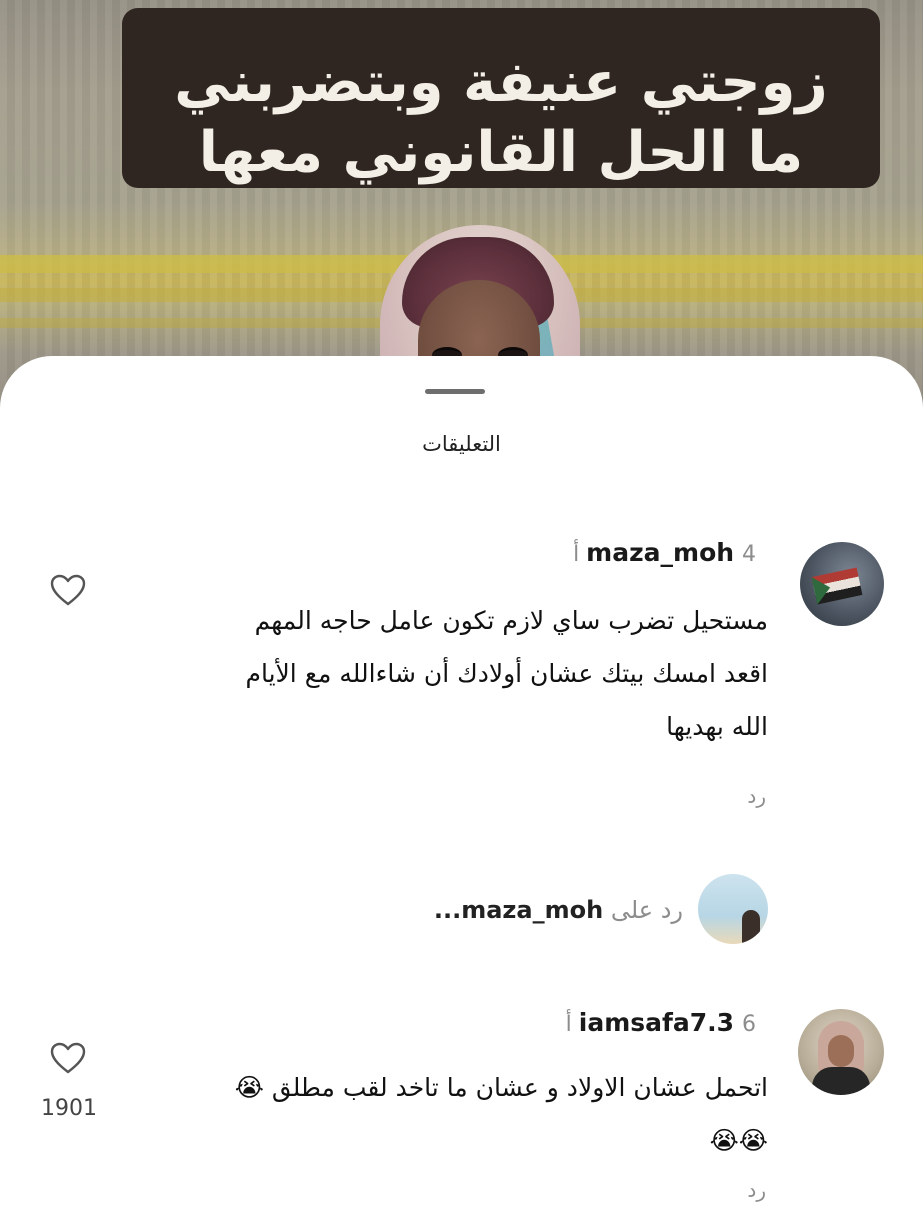  I want to click on comments-title: التعليقات, so click(461, 444).